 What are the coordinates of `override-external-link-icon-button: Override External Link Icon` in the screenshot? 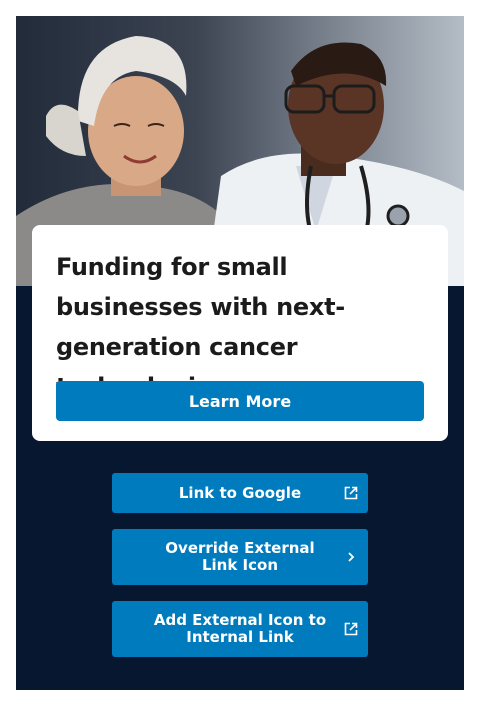 It's located at (240, 557).